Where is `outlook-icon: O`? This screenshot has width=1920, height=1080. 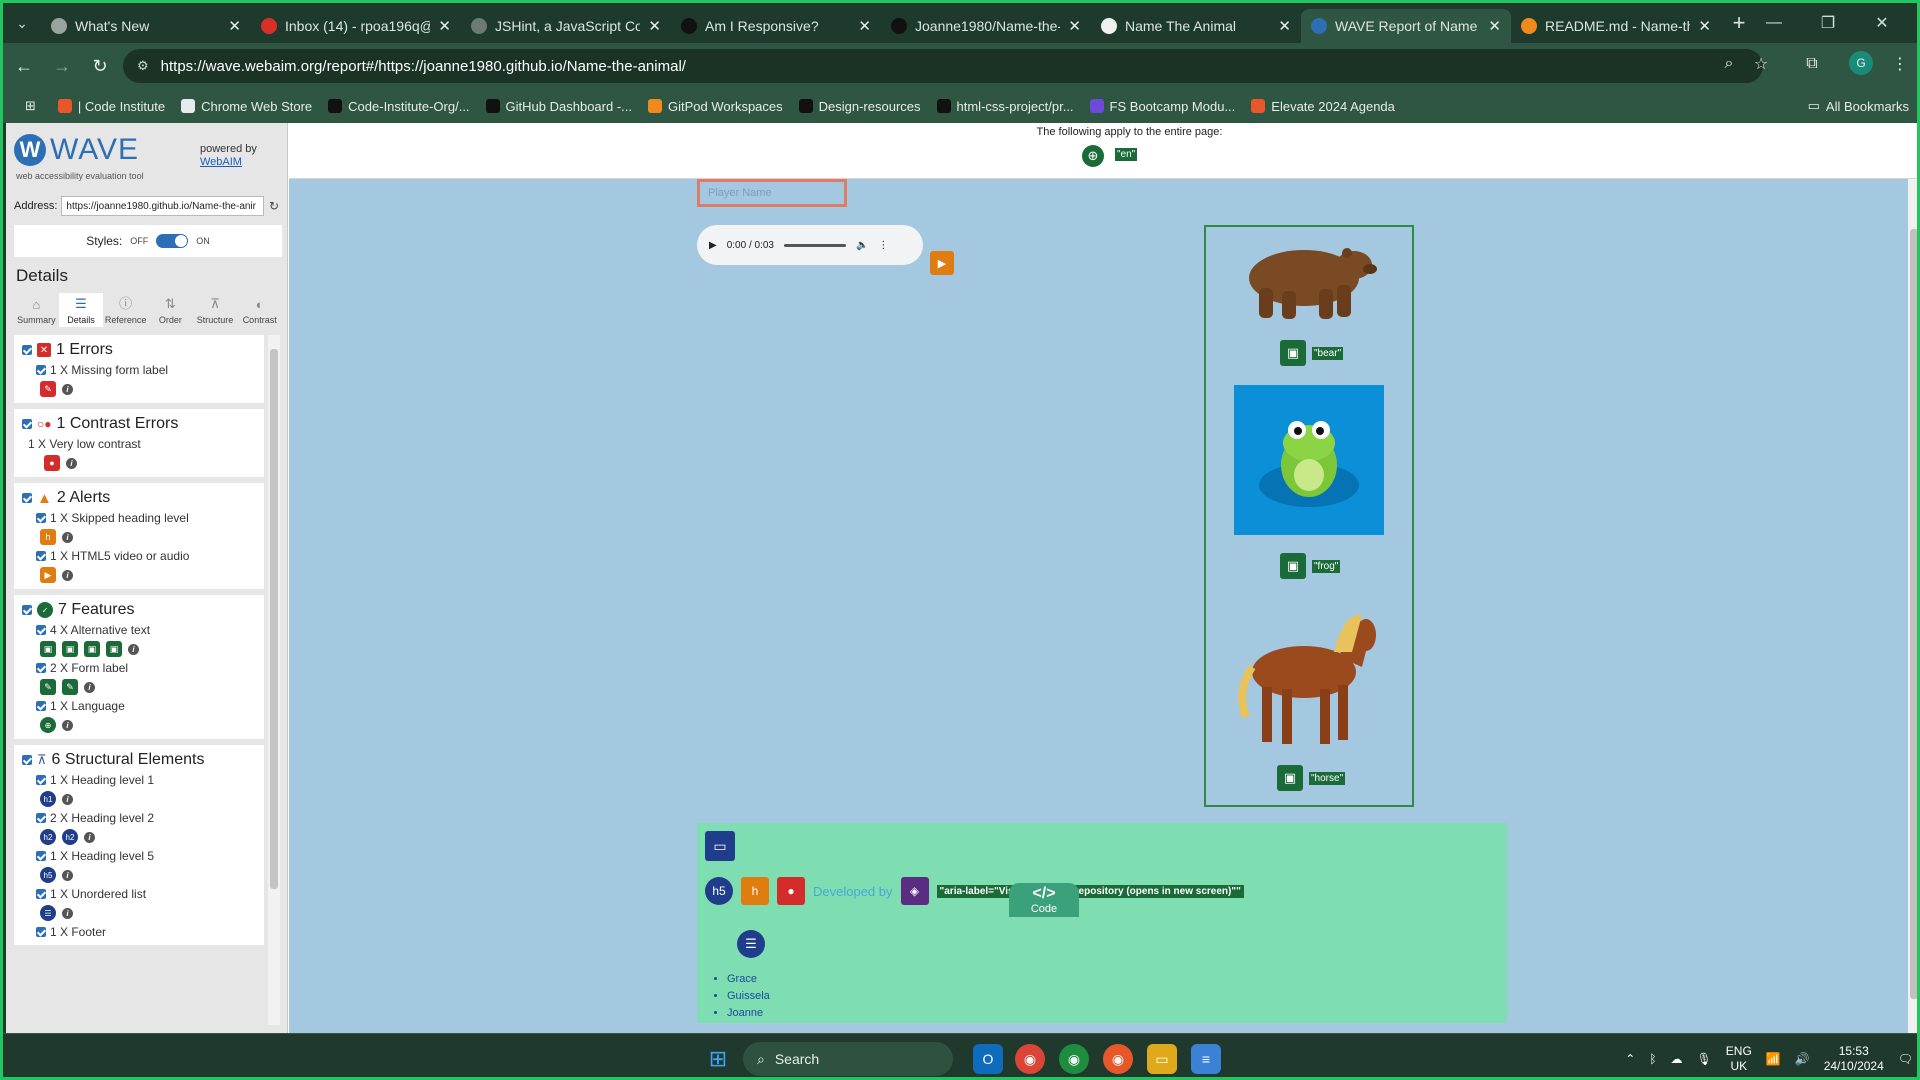 outlook-icon: O is located at coordinates (988, 1059).